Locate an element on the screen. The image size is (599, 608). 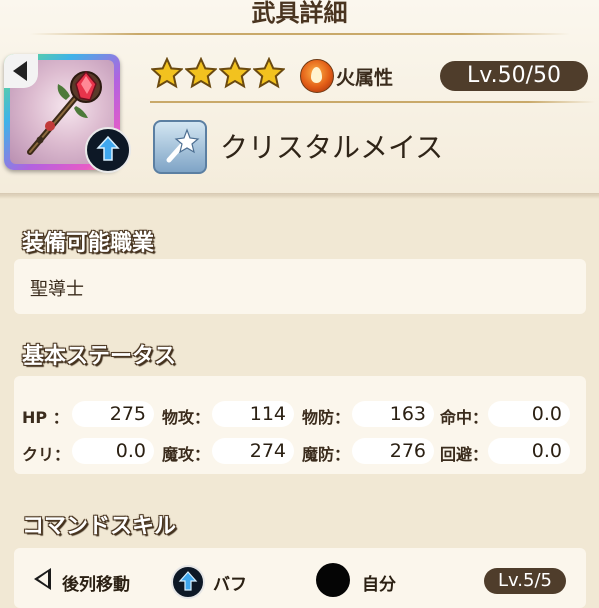
title-divider is located at coordinates (300, 34).